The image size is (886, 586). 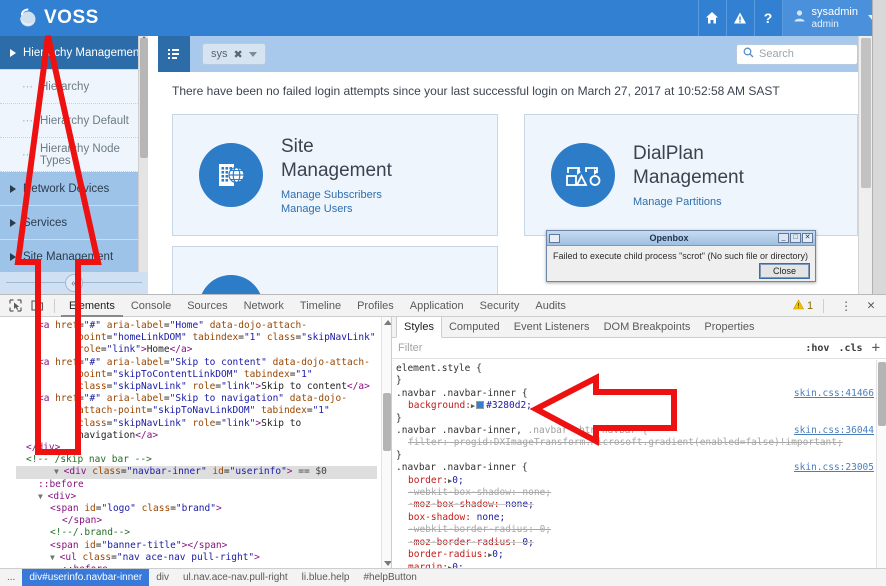 What do you see at coordinates (74, 87) in the screenshot?
I see `sidebar-item-hierarchy: ⋯ Hierarchy` at bounding box center [74, 87].